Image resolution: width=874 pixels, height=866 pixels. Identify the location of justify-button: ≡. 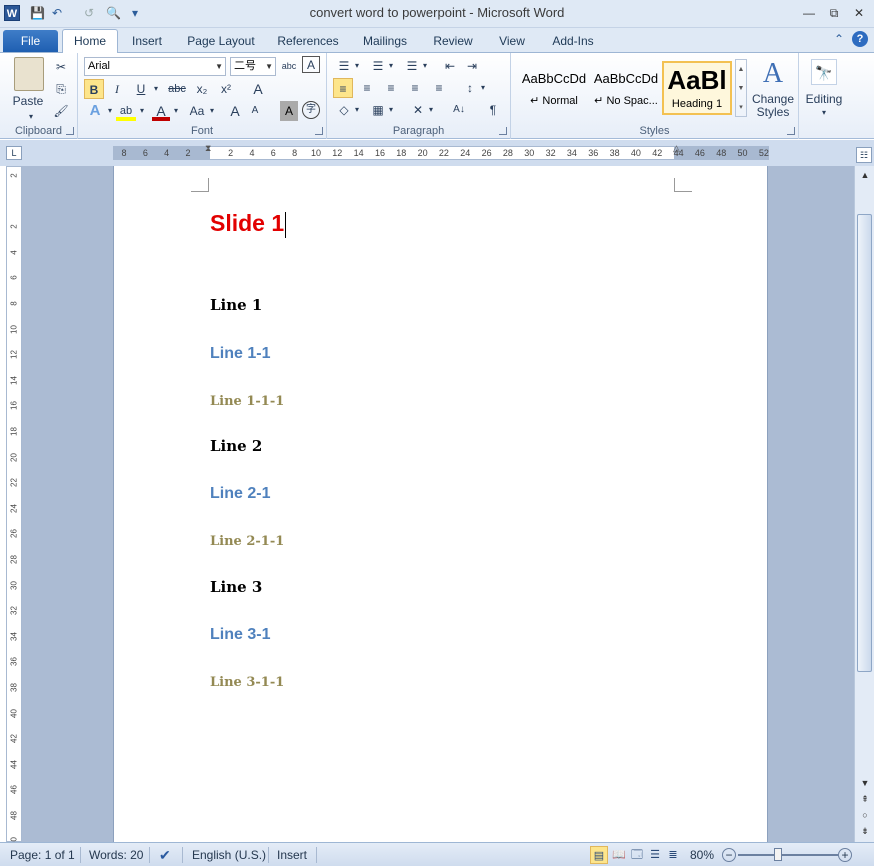
(415, 88).